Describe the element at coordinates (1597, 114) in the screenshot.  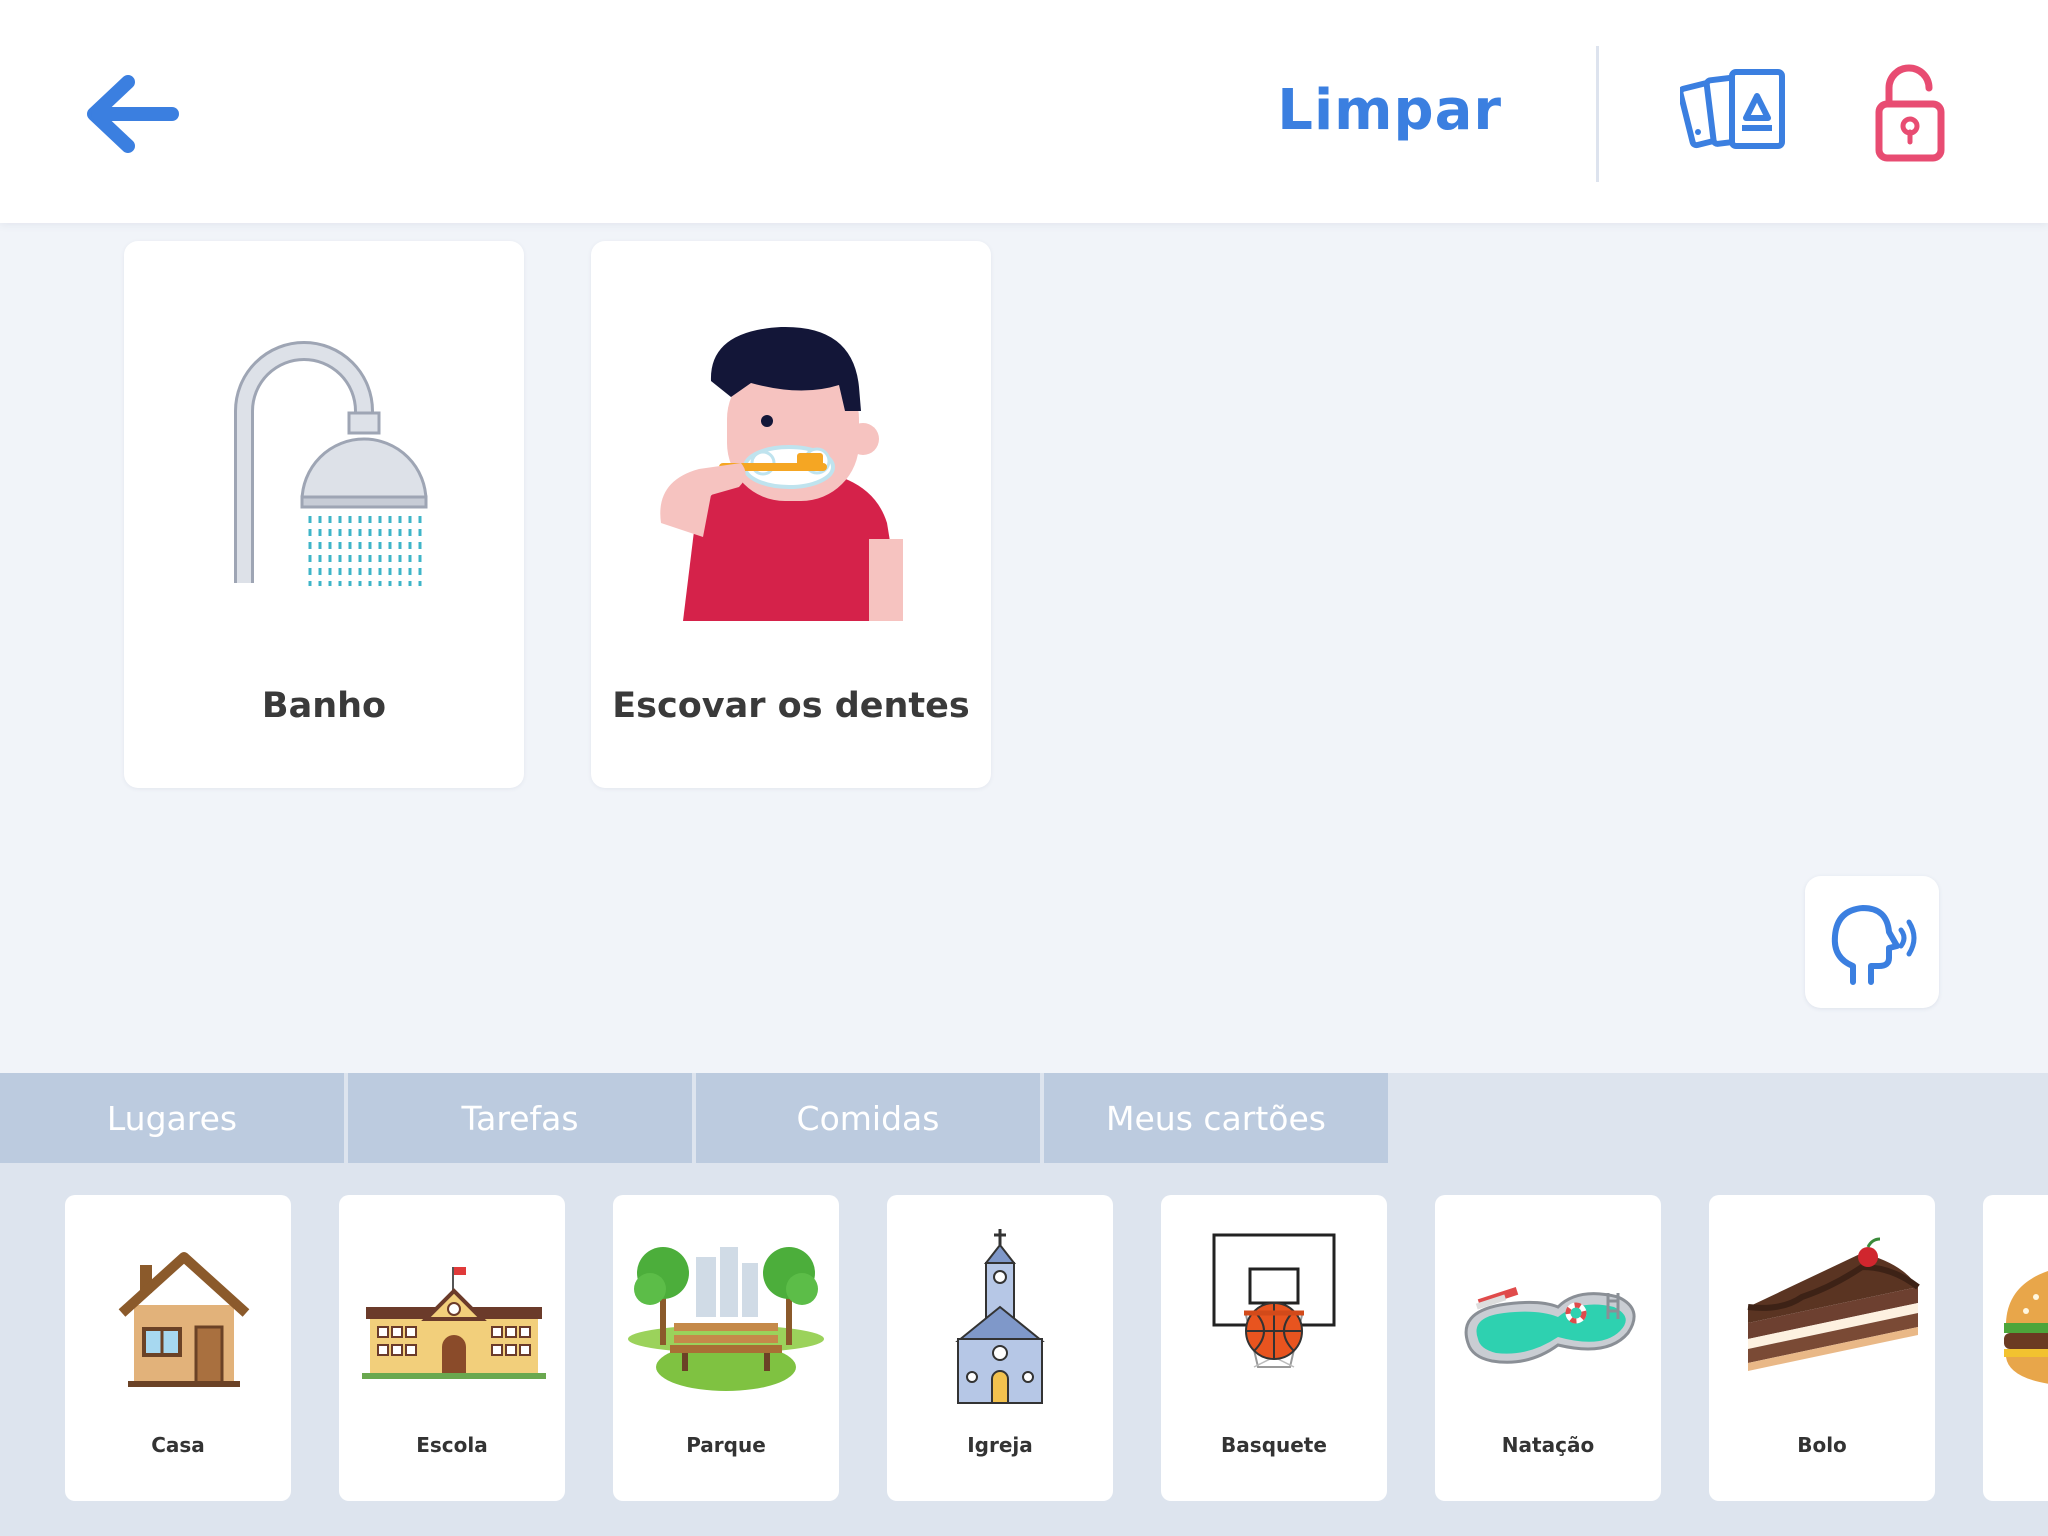
I see `header-divider` at that location.